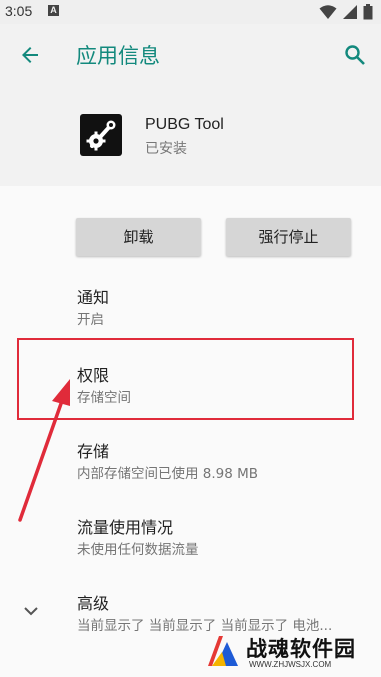 The image size is (381, 677). What do you see at coordinates (125, 527) in the screenshot?
I see `row-title: 流量使用情况` at bounding box center [125, 527].